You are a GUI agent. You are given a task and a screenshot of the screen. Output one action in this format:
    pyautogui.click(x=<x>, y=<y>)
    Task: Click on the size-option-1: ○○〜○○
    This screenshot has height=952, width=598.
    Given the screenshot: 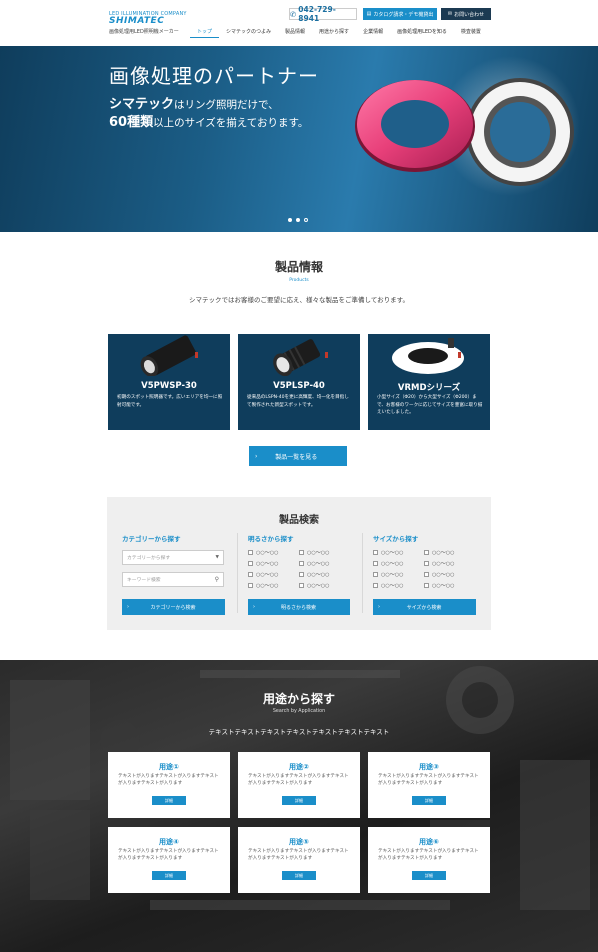 What is the action you would take?
    pyautogui.click(x=388, y=552)
    